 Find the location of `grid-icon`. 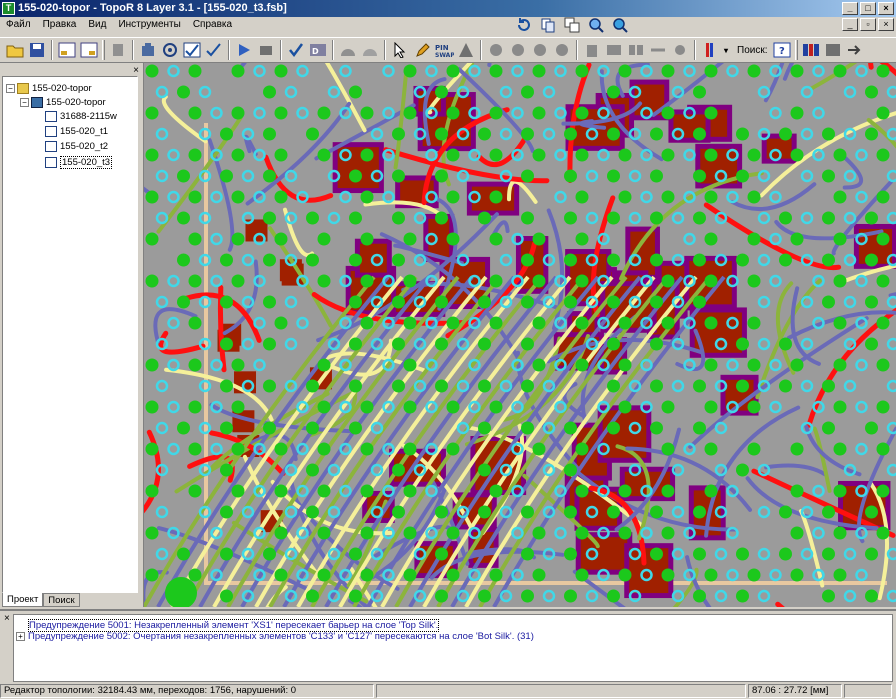

grid-icon is located at coordinates (811, 50).